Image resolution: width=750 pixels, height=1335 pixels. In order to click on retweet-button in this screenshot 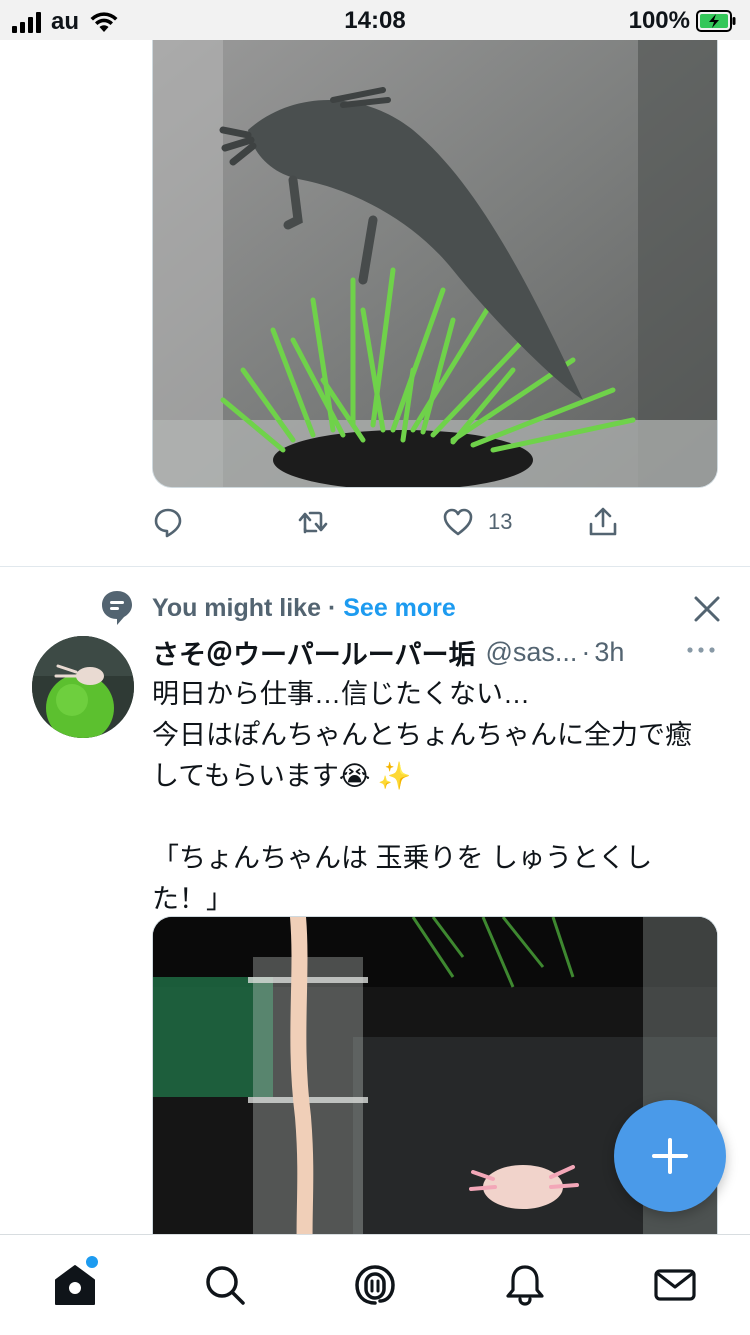, I will do `click(313, 522)`.